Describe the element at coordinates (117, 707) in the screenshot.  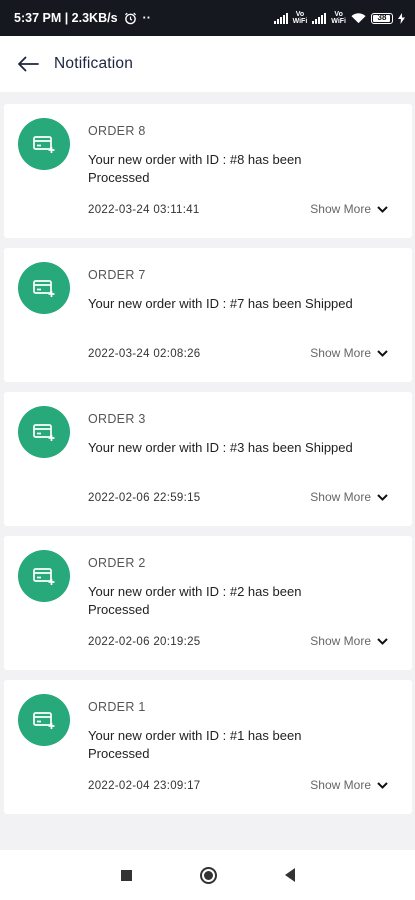
I see `notification-title: ORDER 1` at that location.